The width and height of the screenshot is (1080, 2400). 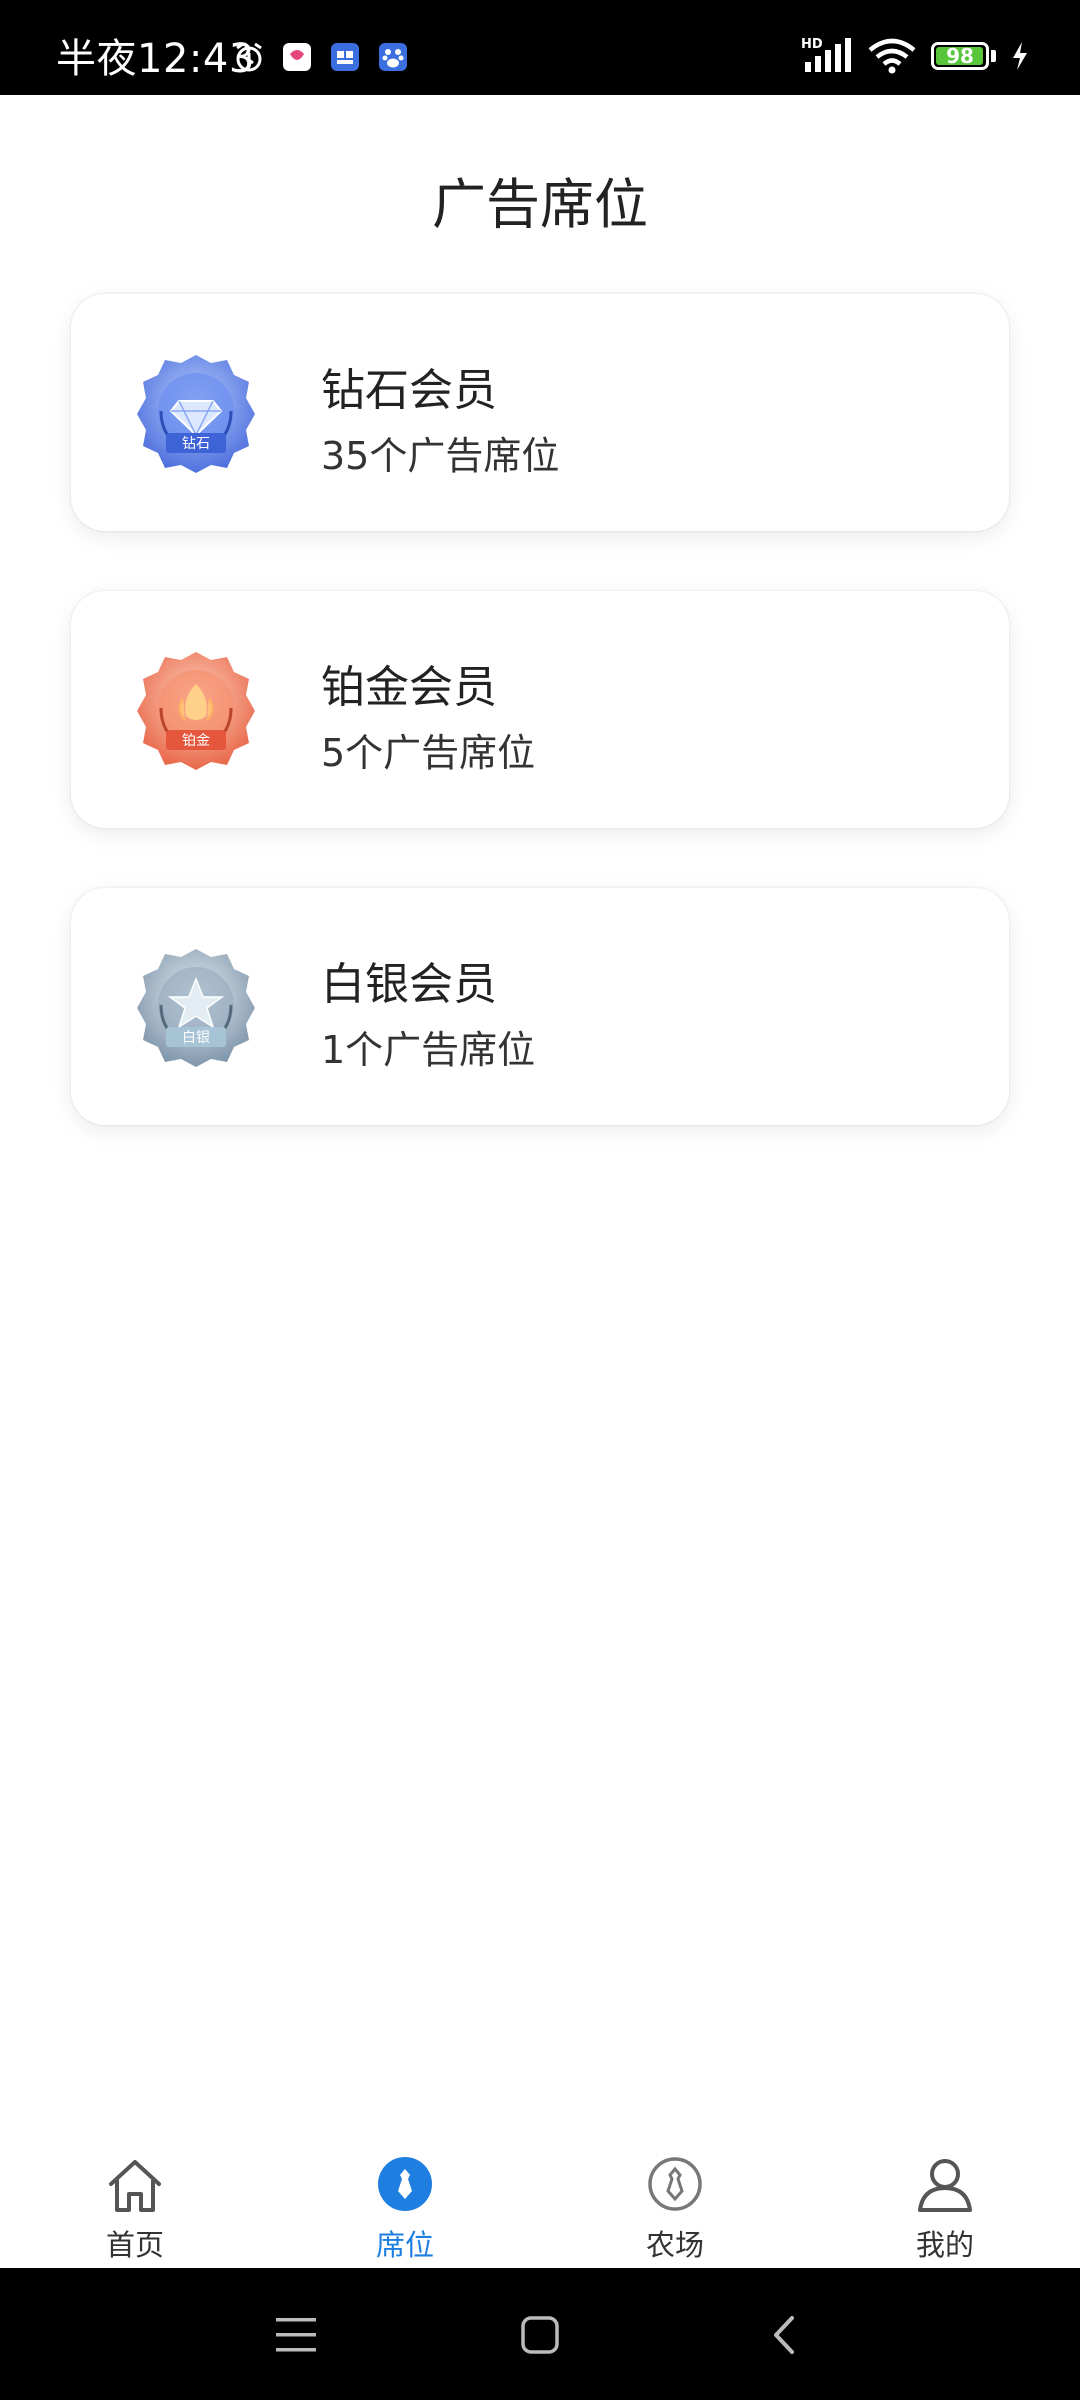 I want to click on card-subtitle: 35个广告席位, so click(x=440, y=456).